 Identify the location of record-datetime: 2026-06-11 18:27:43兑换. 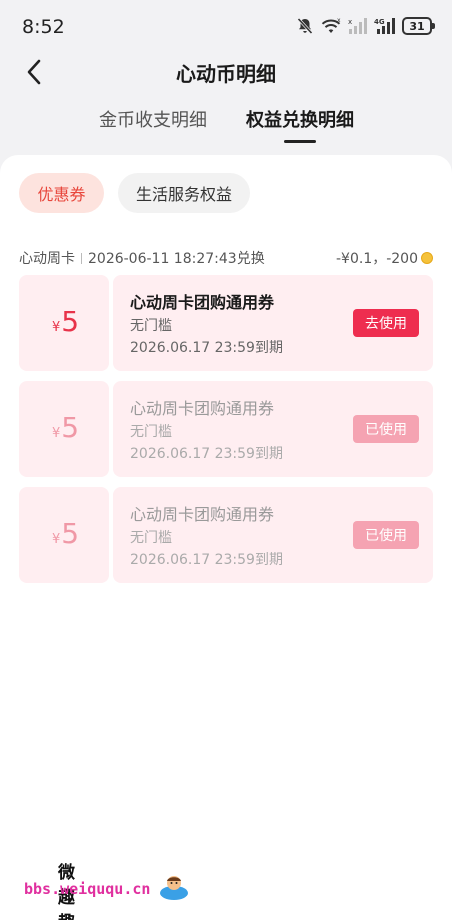
(176, 259).